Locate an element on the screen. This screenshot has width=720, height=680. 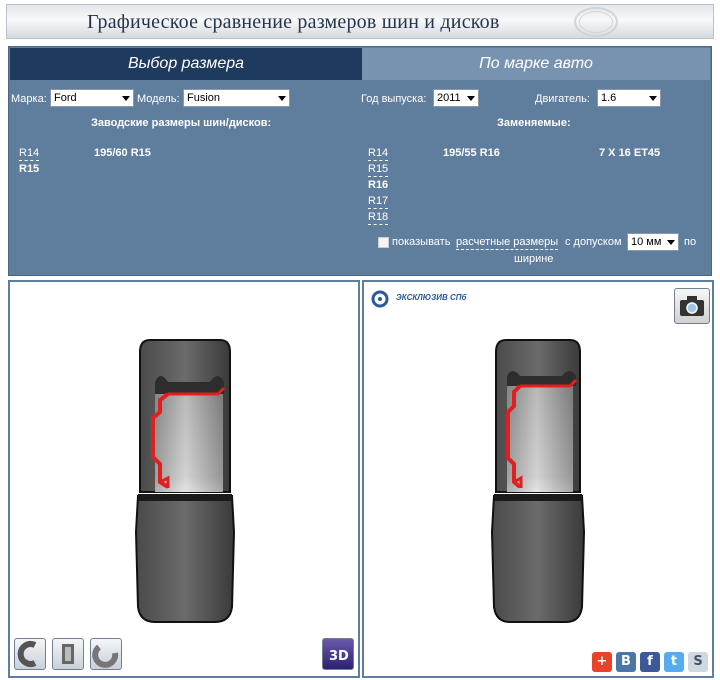
engine-select: 1.6 is located at coordinates (629, 98).